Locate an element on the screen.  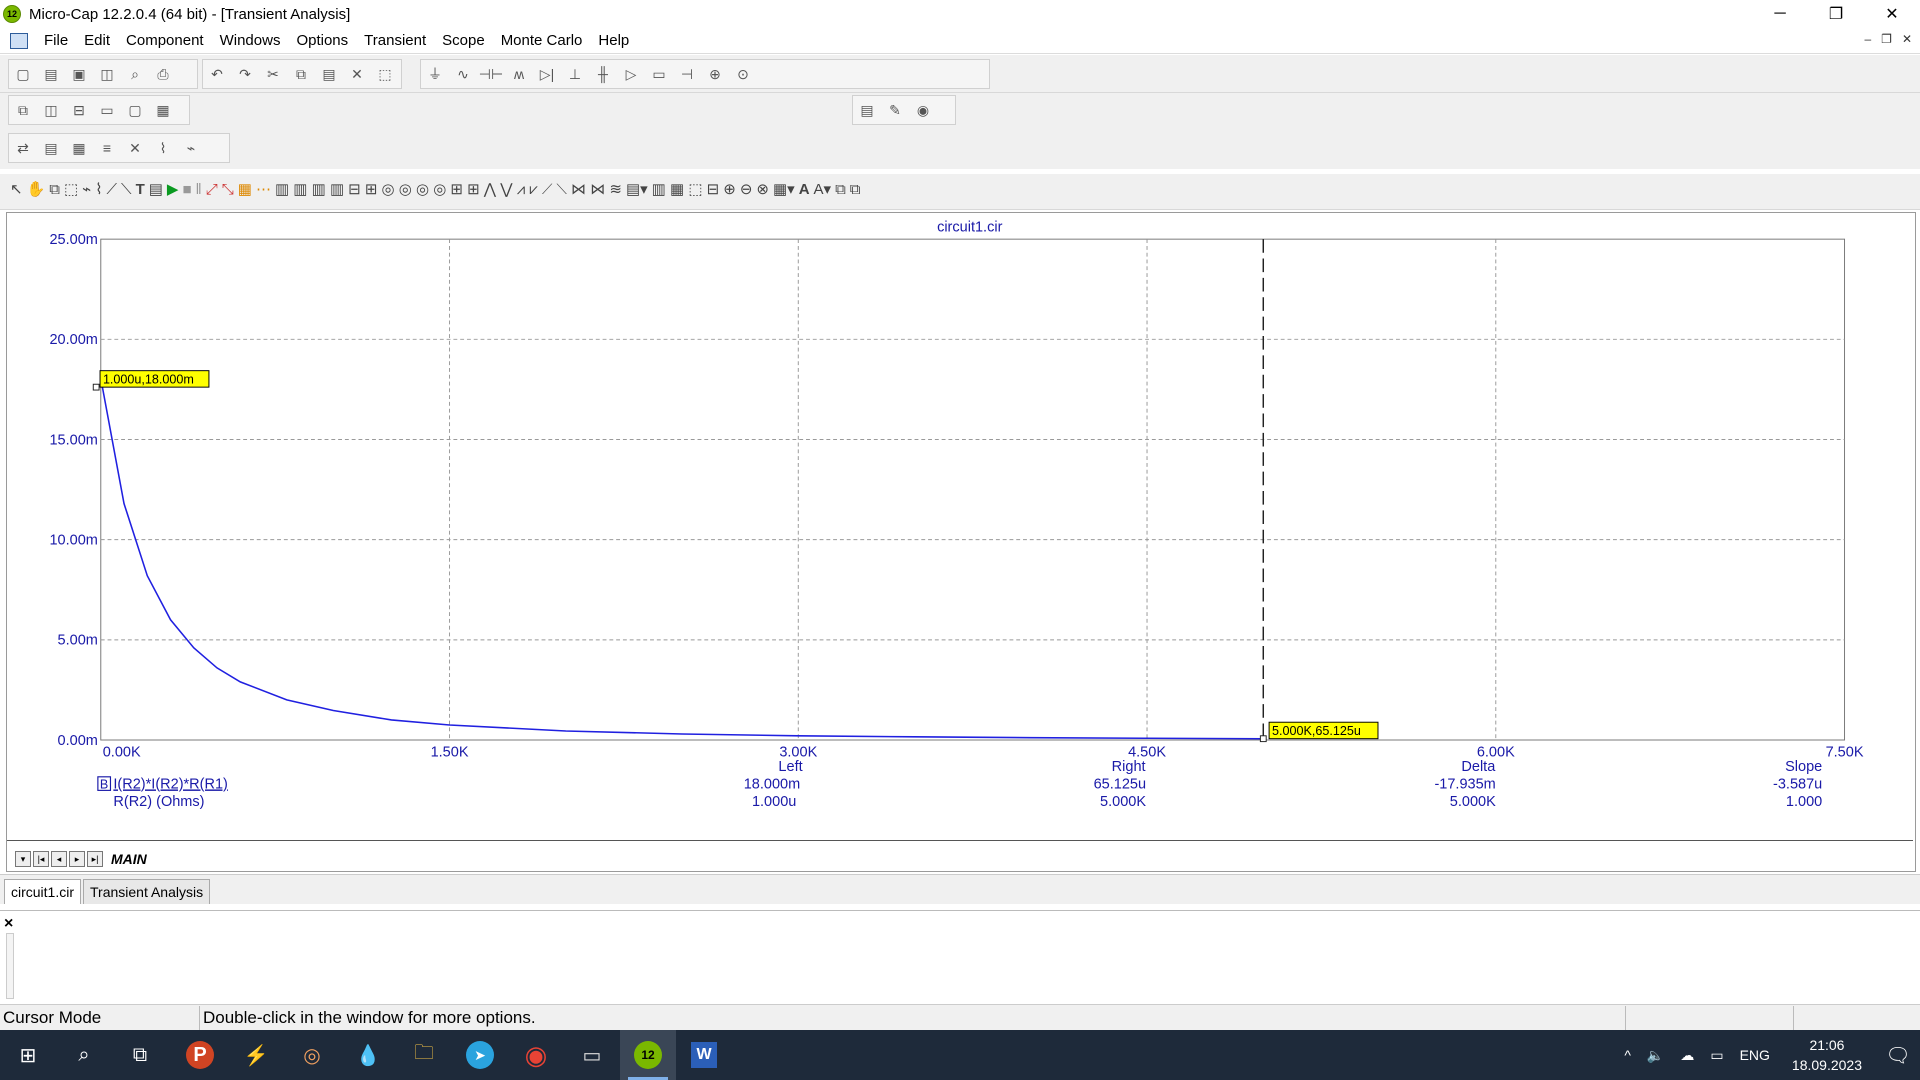
delete-icon: ✕ is located at coordinates (357, 74).